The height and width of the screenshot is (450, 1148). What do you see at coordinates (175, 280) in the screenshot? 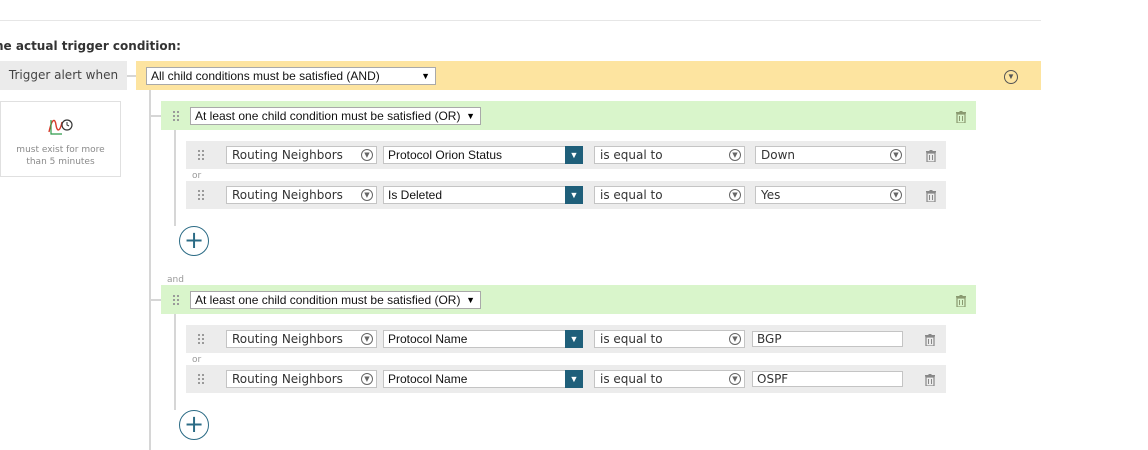
I see `and-join-label: and` at bounding box center [175, 280].